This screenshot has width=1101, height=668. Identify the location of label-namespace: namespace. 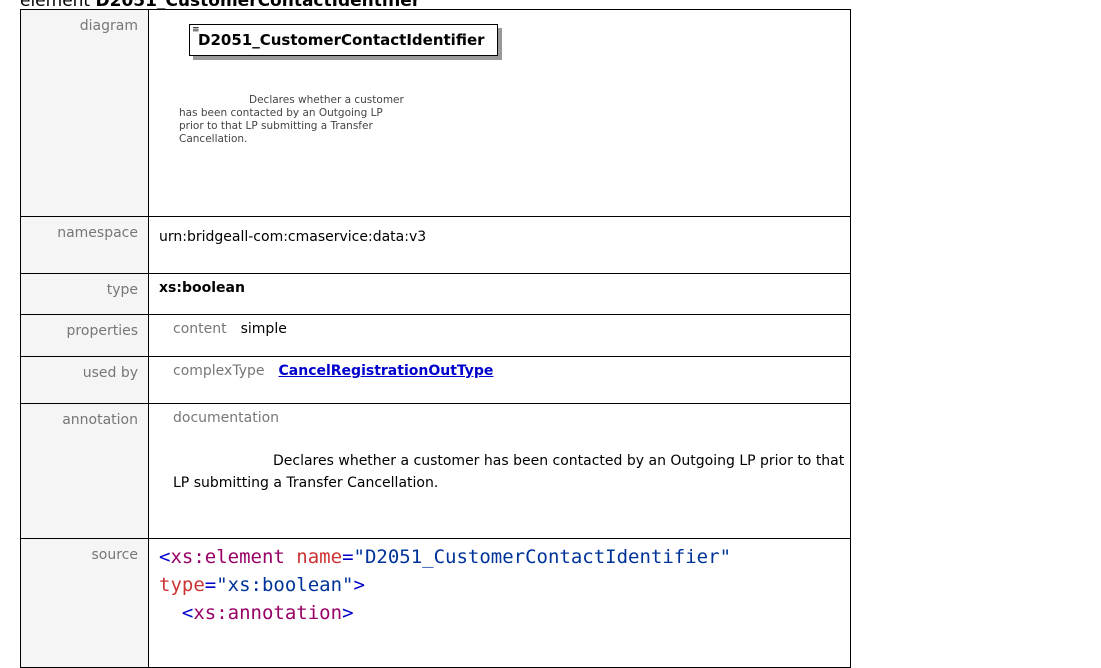
(84, 245).